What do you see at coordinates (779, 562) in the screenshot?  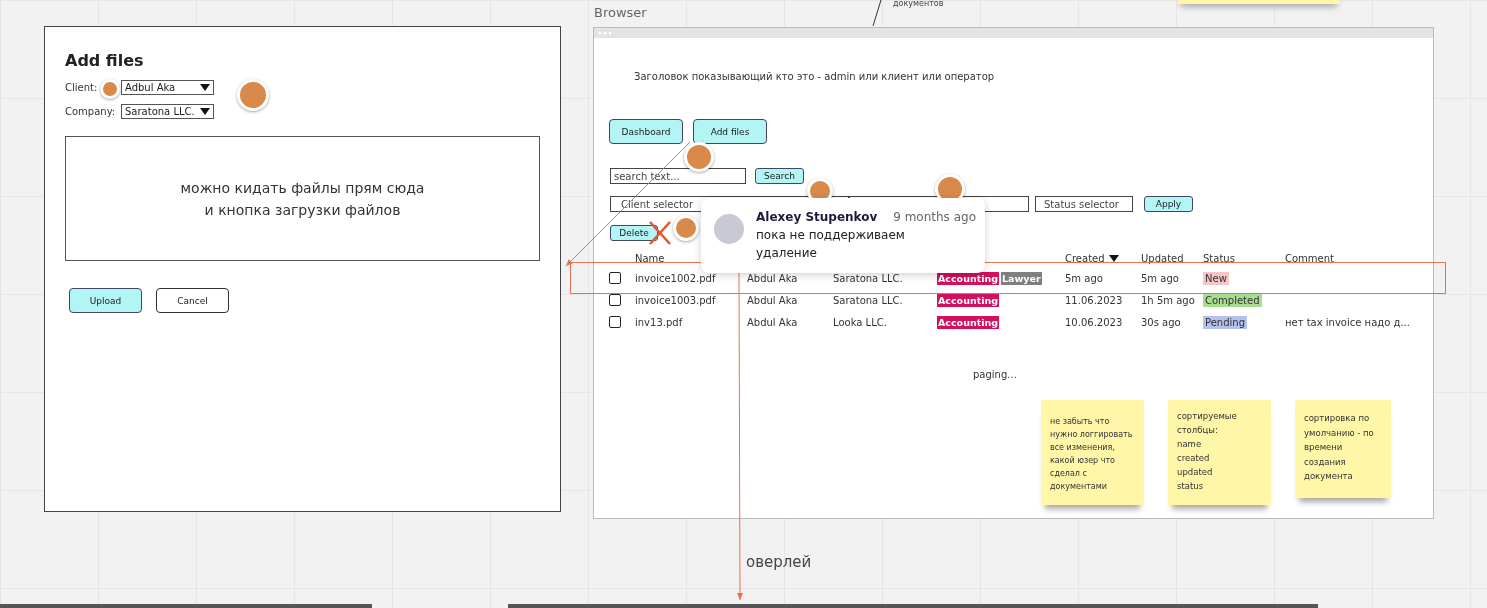 I see `board-text: оверлей` at bounding box center [779, 562].